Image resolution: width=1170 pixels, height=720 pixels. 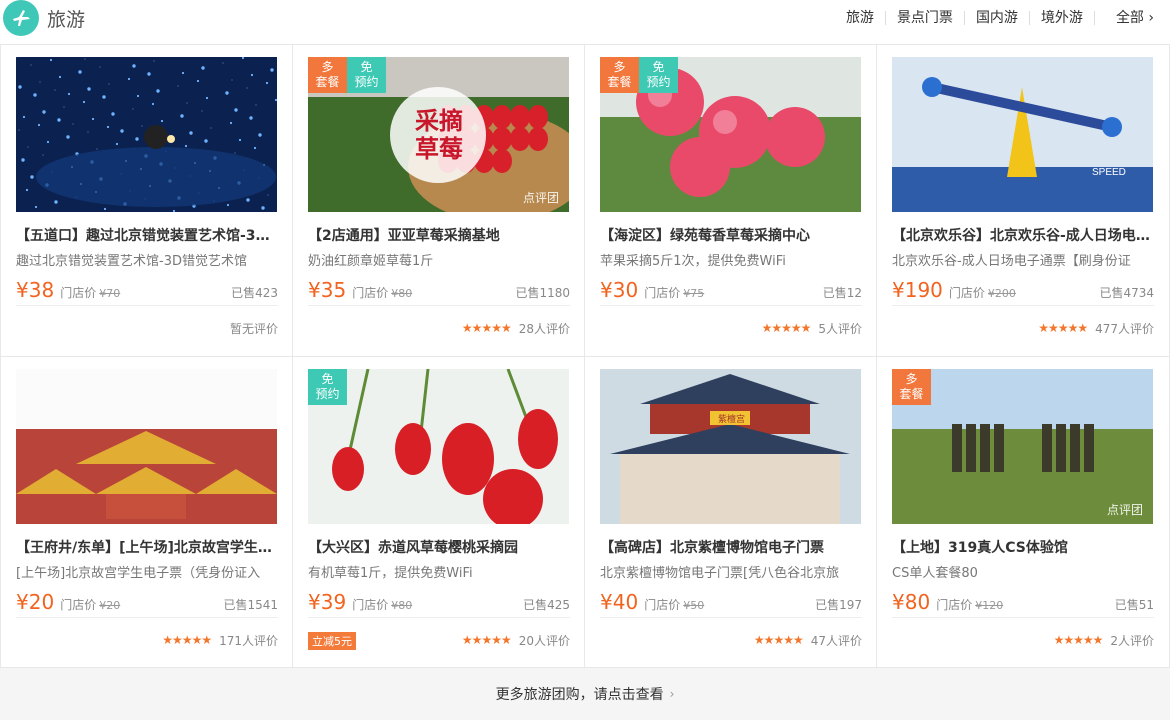 I want to click on image-caption: 采摘草莓, so click(x=439, y=135).